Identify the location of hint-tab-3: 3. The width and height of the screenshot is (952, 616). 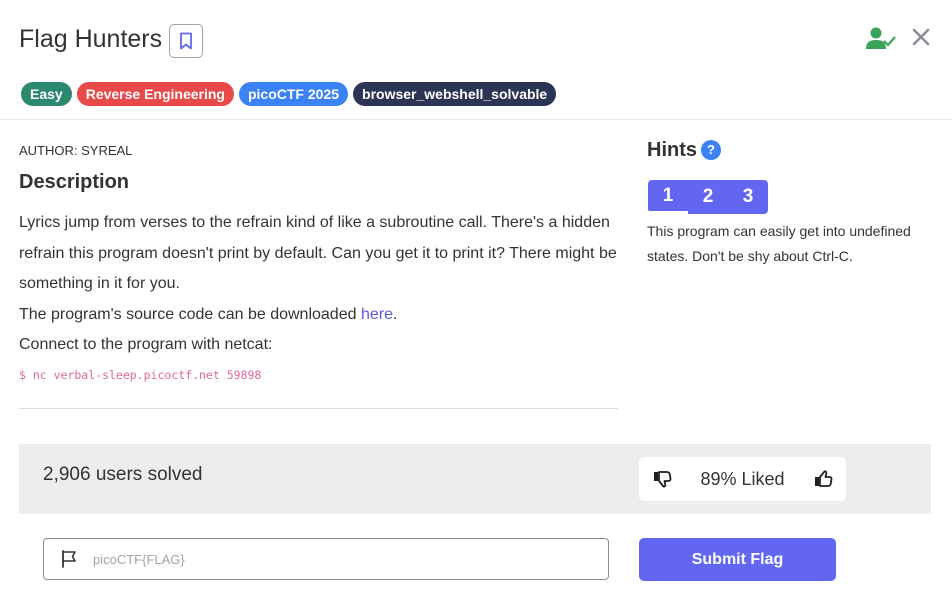
(748, 197).